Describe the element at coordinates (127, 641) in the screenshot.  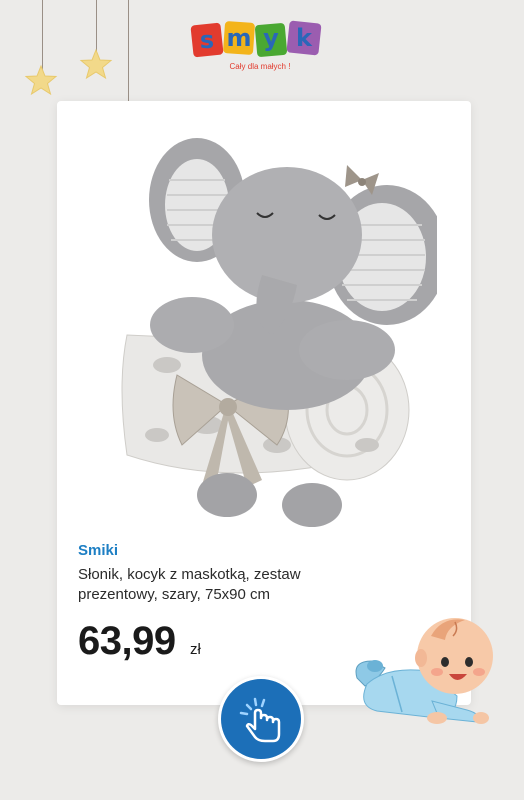
I see `product-price: 63,99` at that location.